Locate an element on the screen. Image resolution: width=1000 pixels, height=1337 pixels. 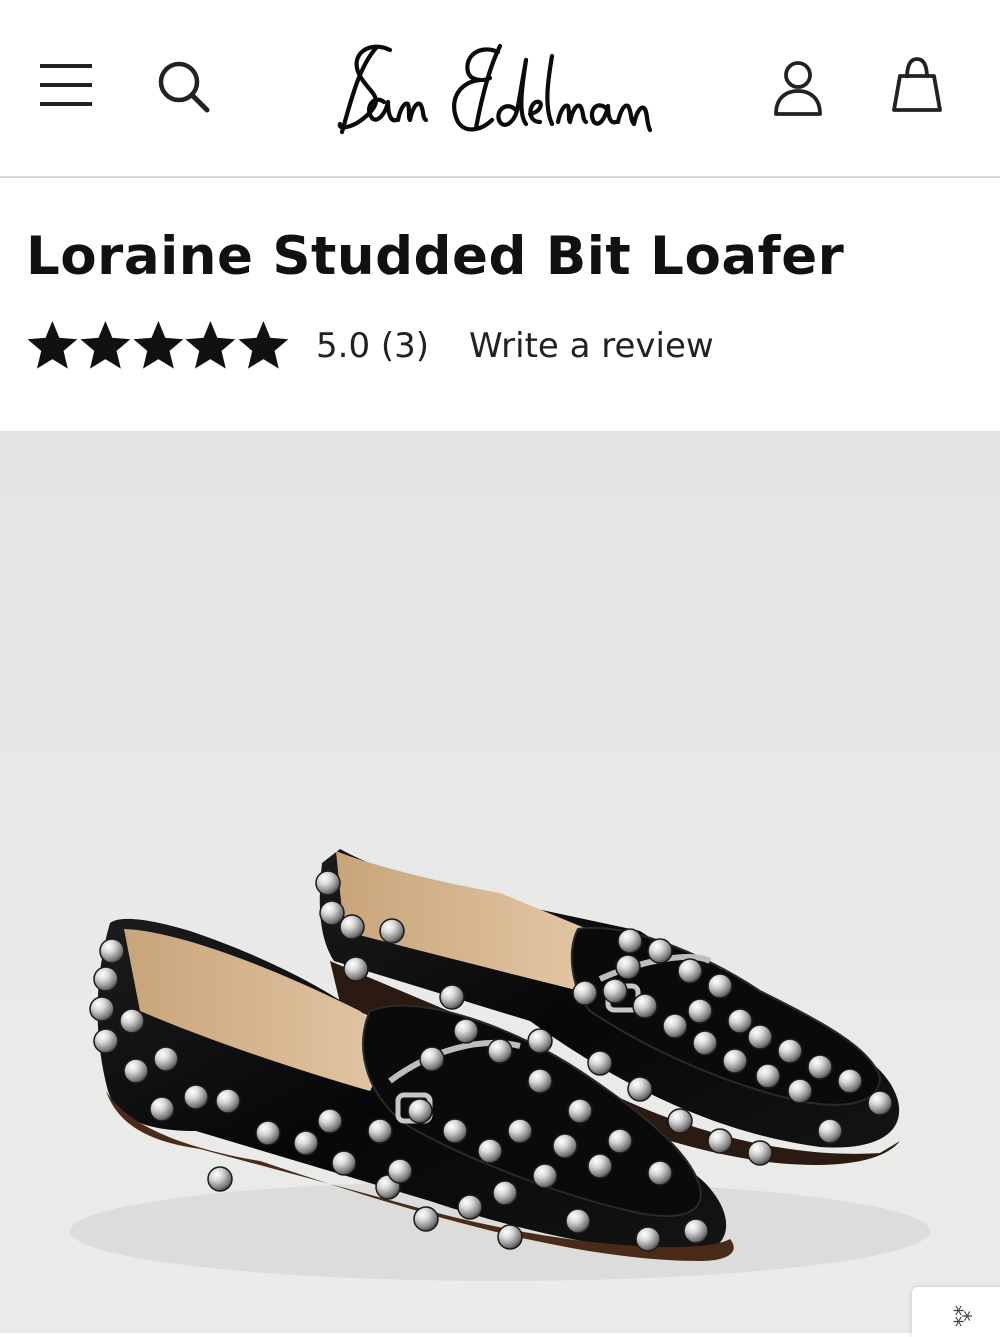
search-icon is located at coordinates (183, 86).